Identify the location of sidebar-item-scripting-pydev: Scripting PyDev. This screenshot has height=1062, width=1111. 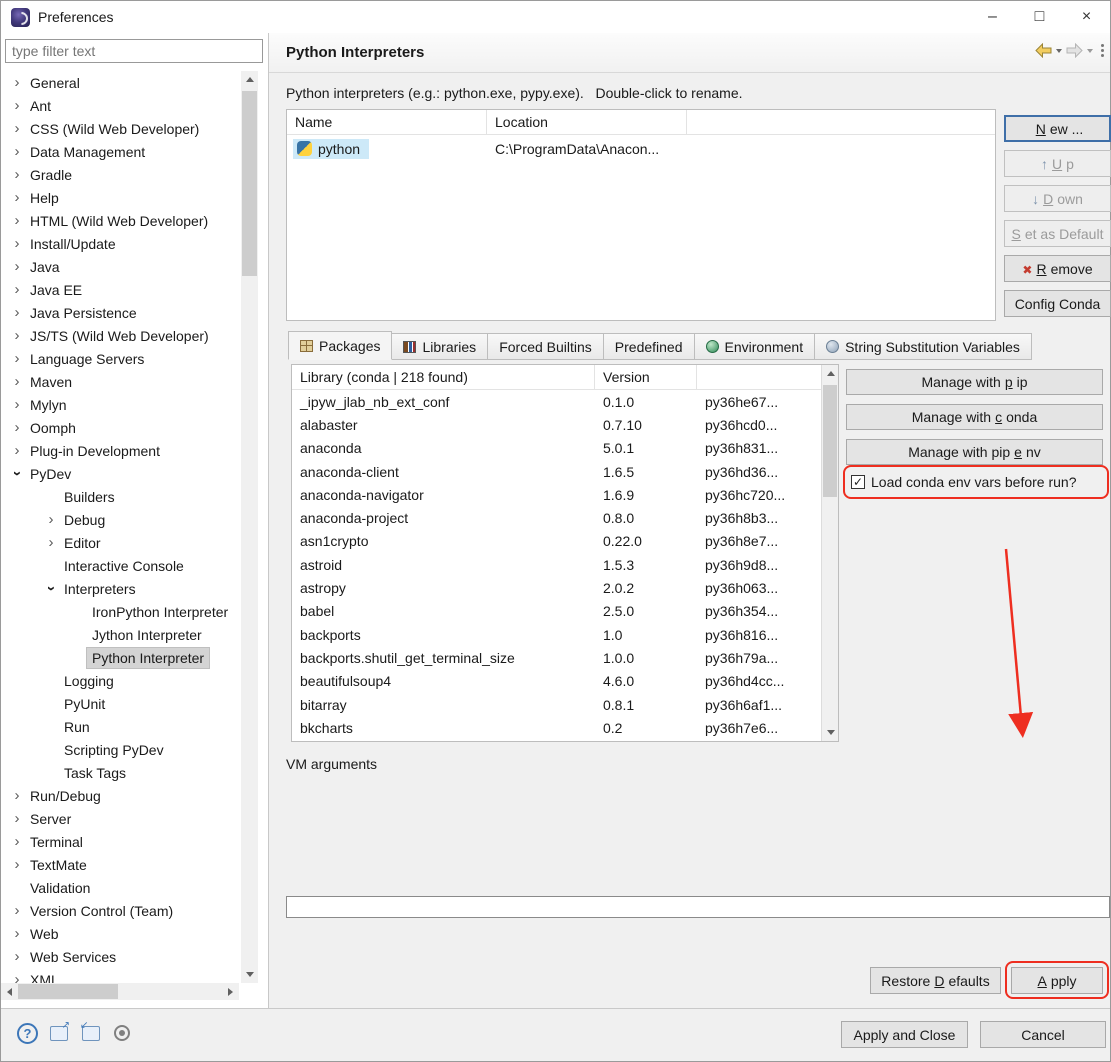
(121, 749).